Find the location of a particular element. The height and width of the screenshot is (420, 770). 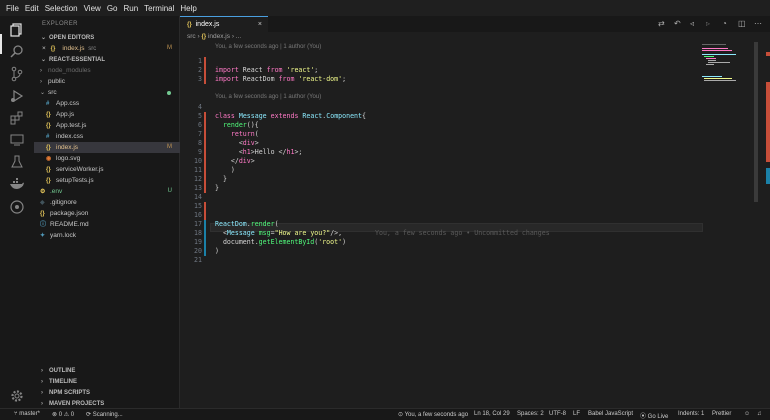

notifications-icon: ♫ is located at coordinates (759, 414).